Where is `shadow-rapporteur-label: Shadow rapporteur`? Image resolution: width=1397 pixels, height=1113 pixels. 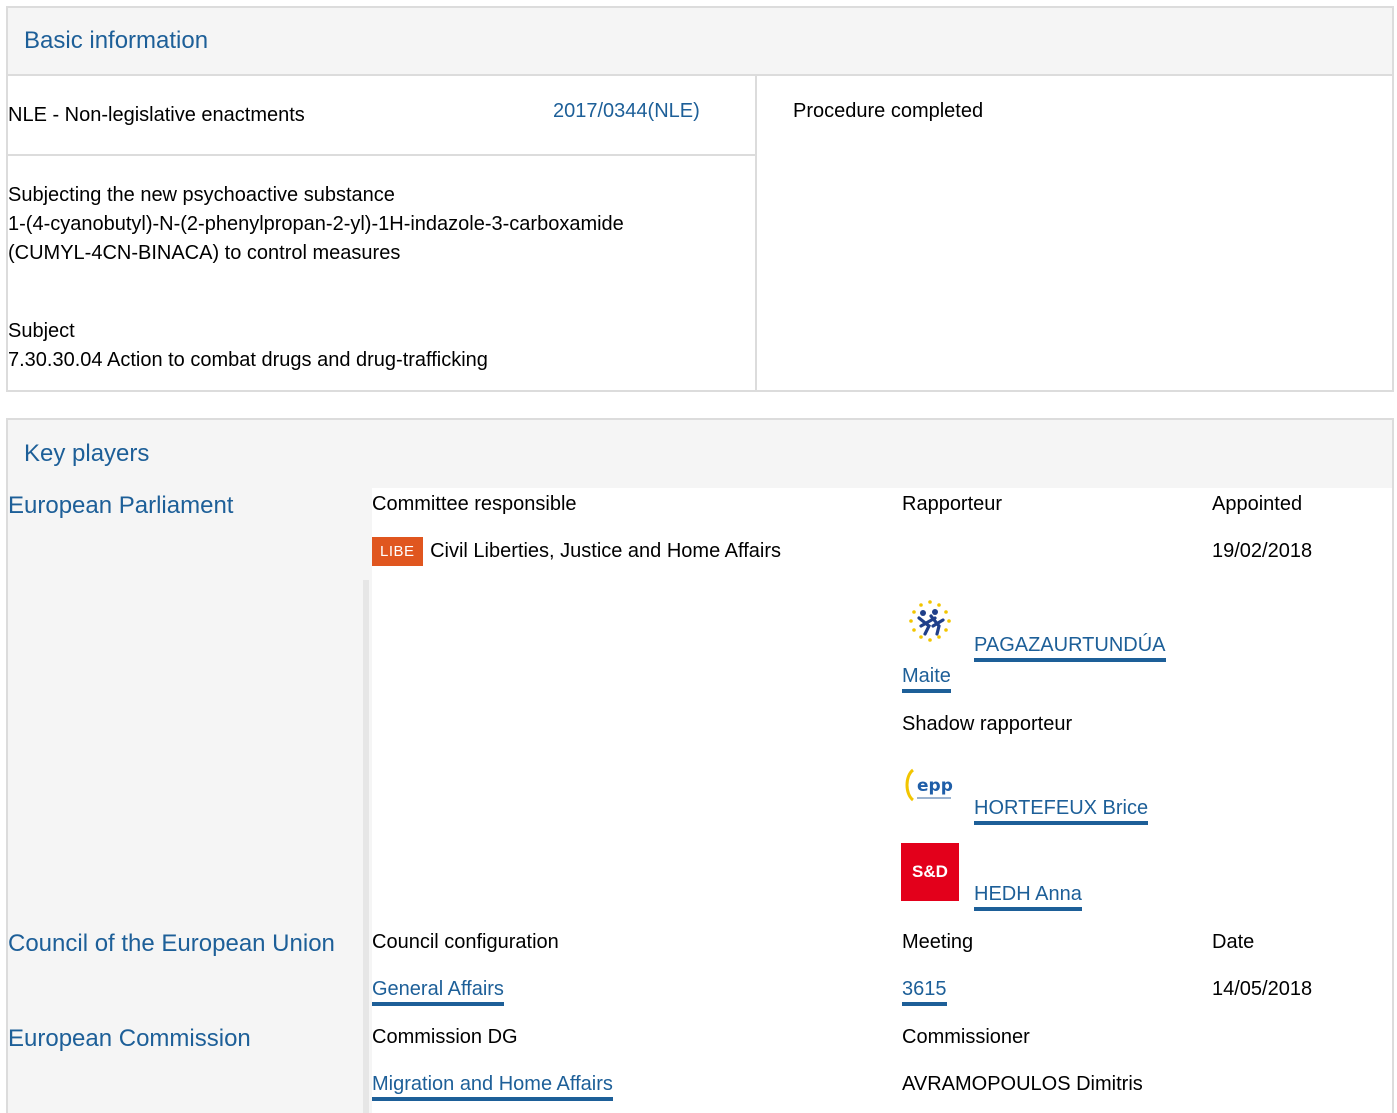
shadow-rapporteur-label: Shadow rapporteur is located at coordinates (987, 724).